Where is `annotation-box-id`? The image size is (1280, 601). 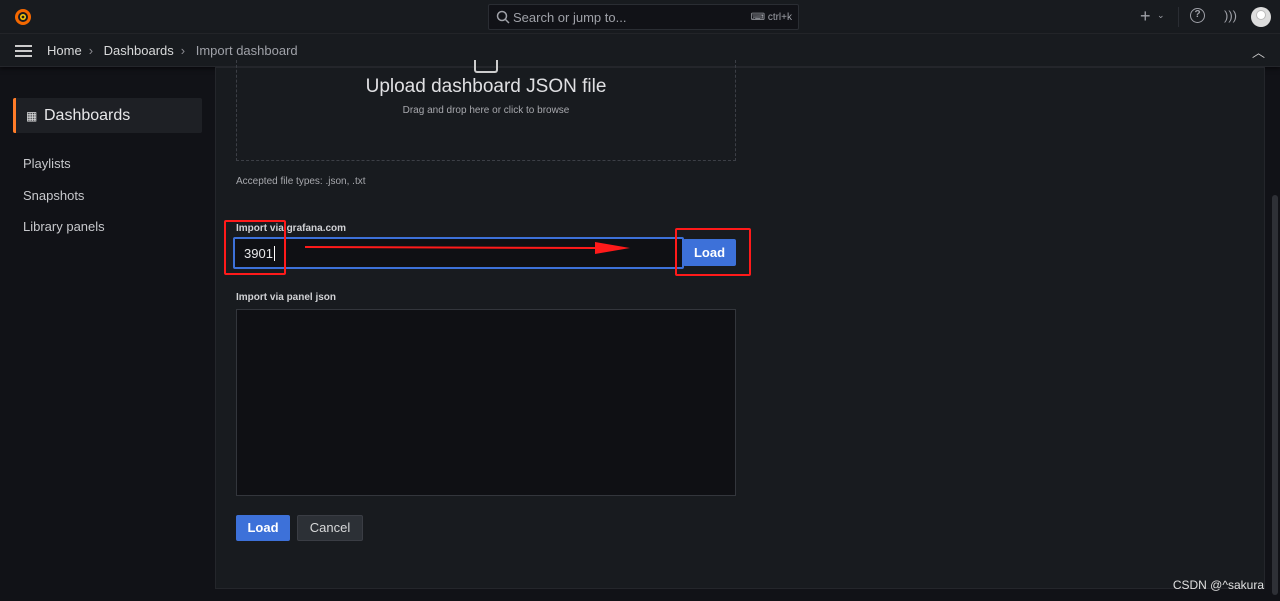
annotation-box-id is located at coordinates (255, 247).